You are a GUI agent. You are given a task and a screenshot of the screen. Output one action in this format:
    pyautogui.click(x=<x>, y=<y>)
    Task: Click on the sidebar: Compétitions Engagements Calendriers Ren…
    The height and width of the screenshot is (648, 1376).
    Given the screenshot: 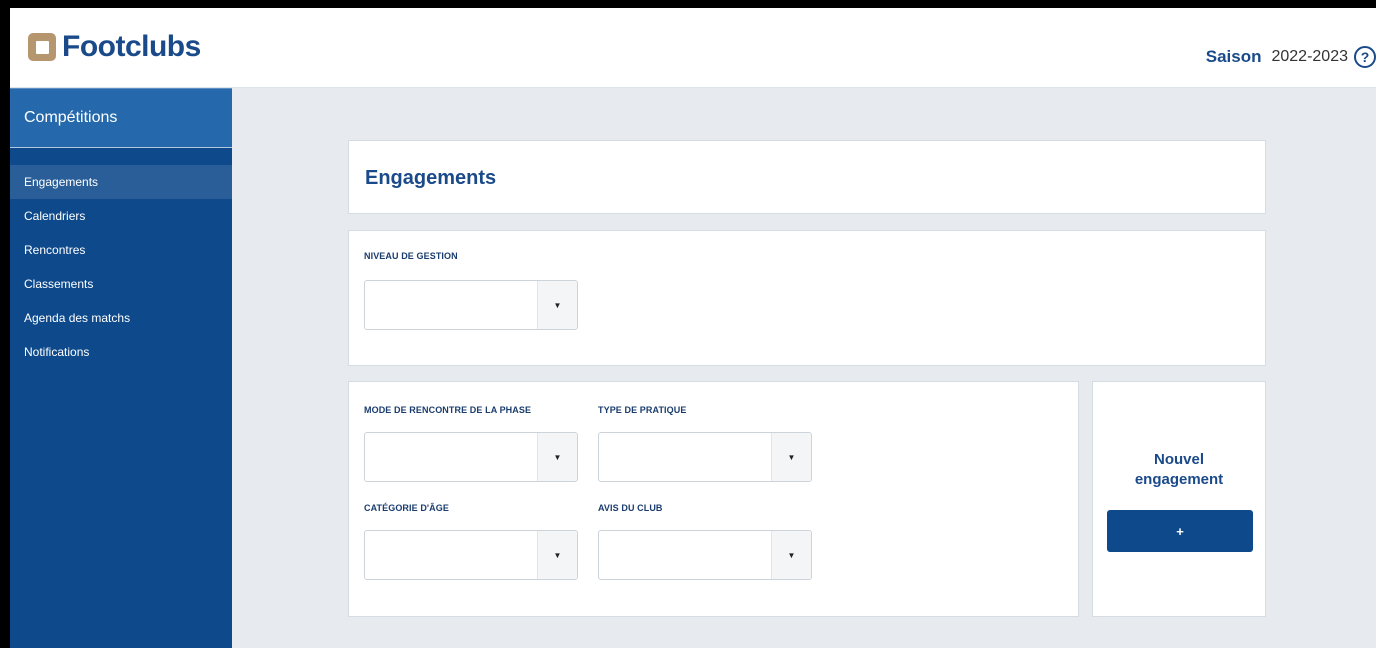 What is the action you would take?
    pyautogui.click(x=121, y=368)
    